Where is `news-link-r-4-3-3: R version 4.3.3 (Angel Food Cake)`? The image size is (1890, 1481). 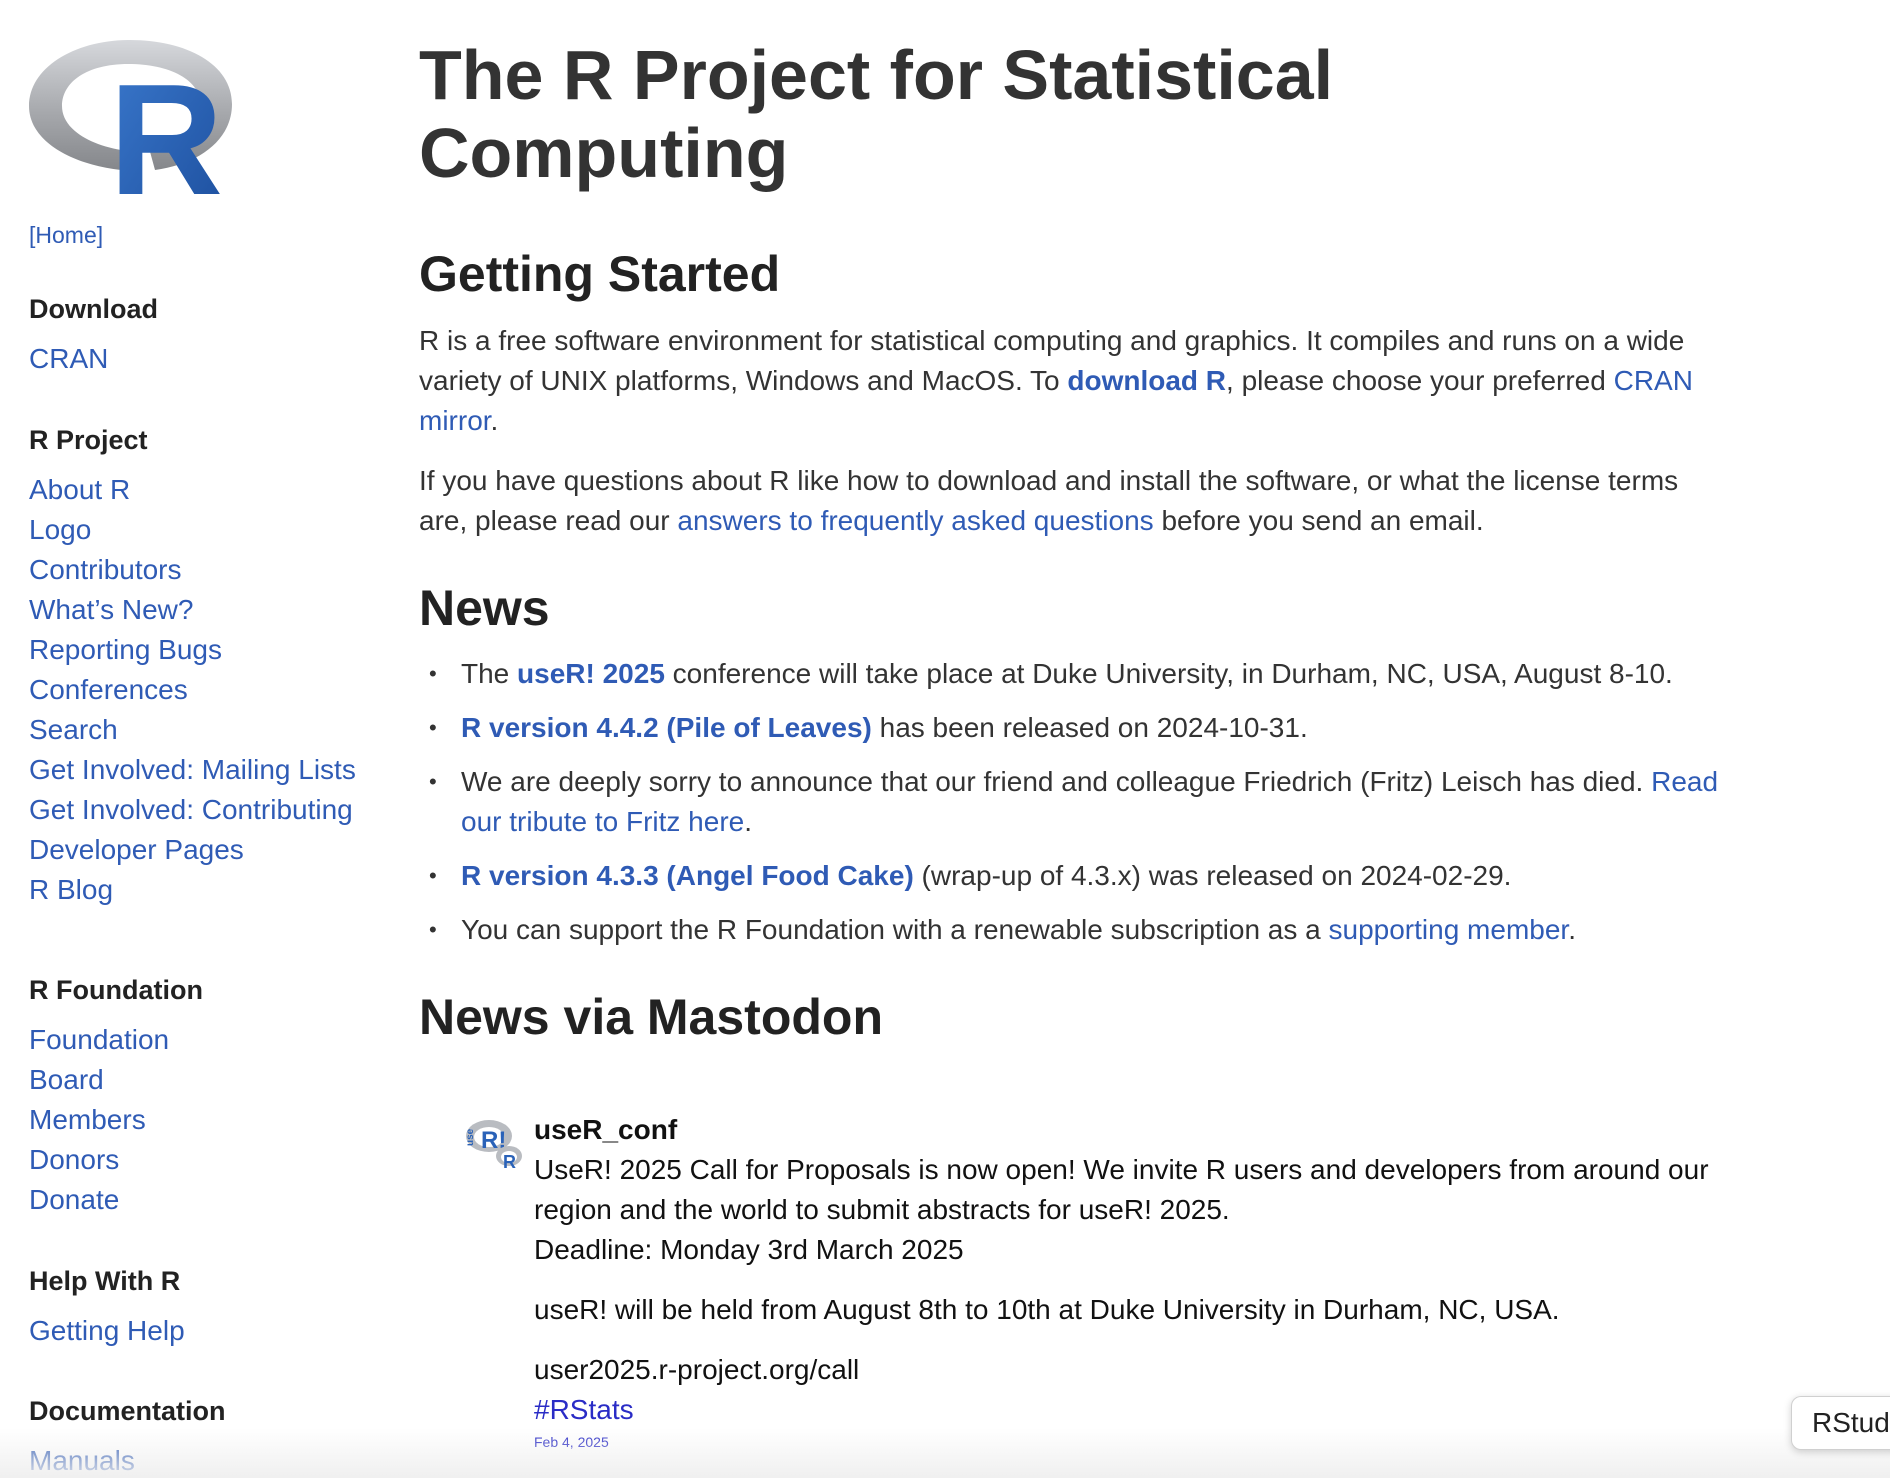
news-link-r-4-3-3: R version 4.3.3 (Angel Food Cake) is located at coordinates (687, 875).